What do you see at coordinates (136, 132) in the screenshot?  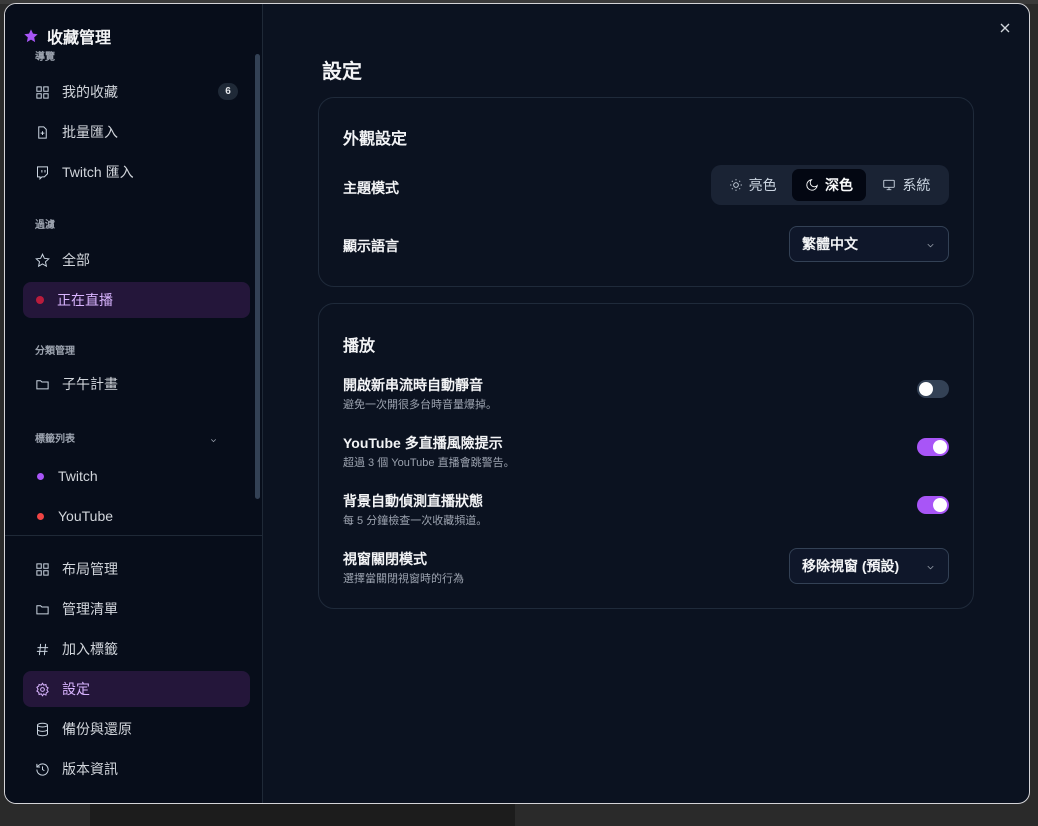 I see `sidebar-item-batch-import: 批量匯入` at bounding box center [136, 132].